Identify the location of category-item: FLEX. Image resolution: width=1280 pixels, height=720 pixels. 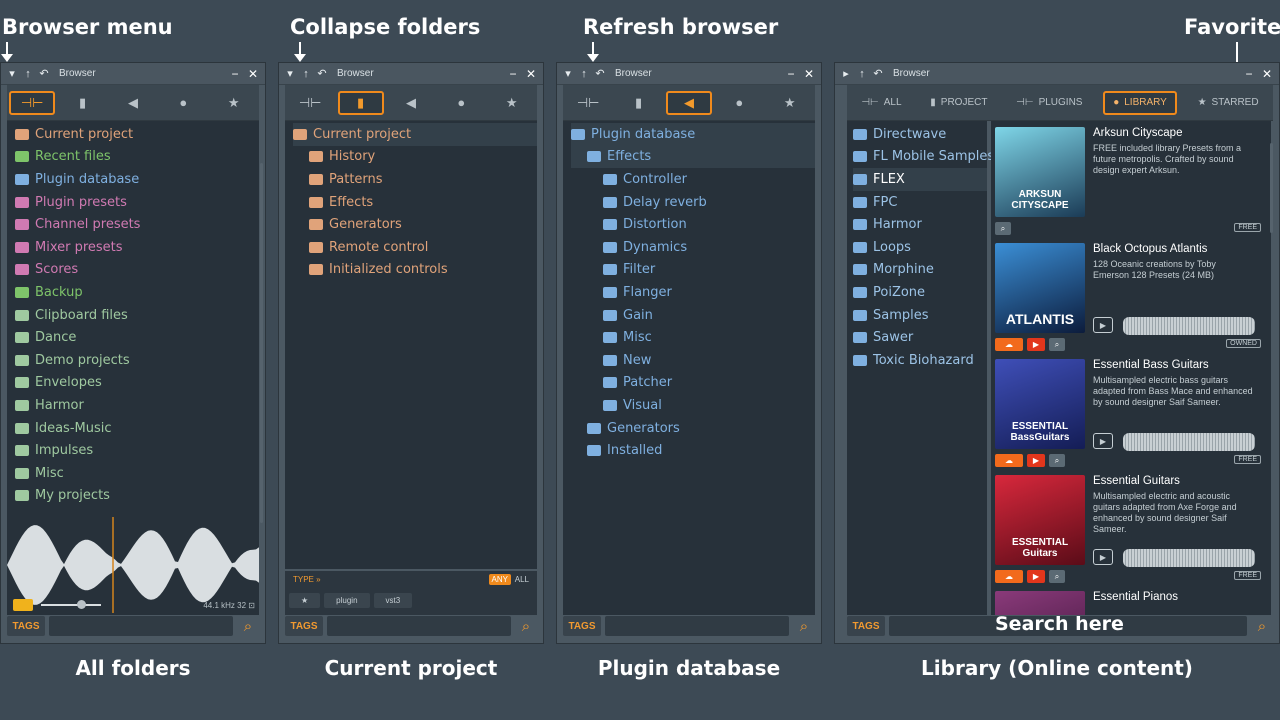
(920, 179).